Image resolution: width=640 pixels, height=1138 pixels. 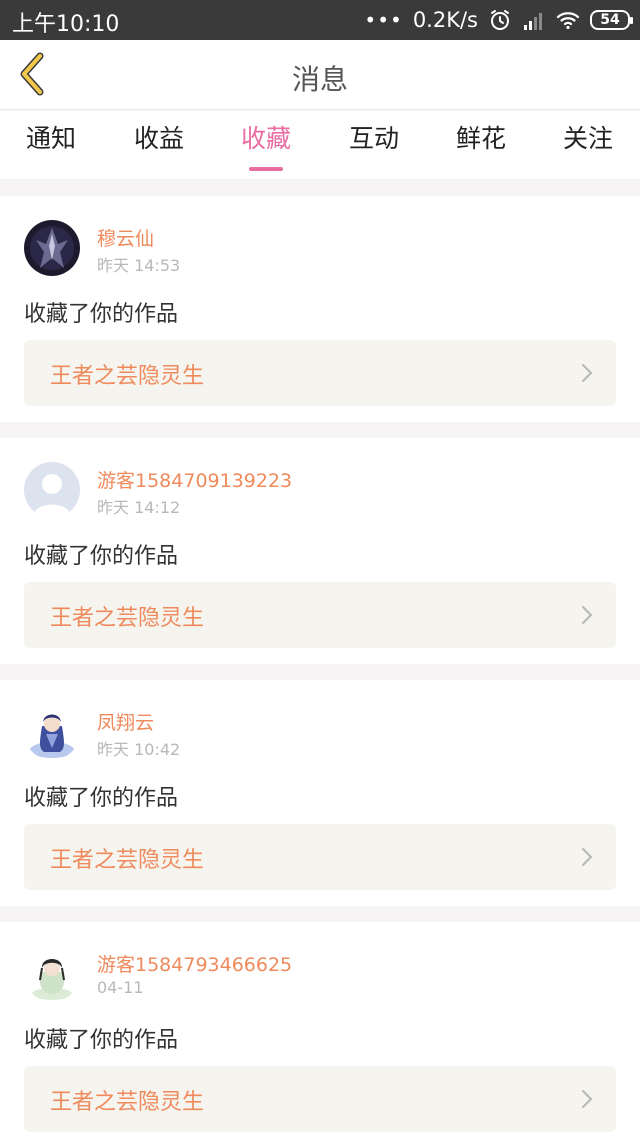 I want to click on tab-follows: 关注, so click(x=588, y=139).